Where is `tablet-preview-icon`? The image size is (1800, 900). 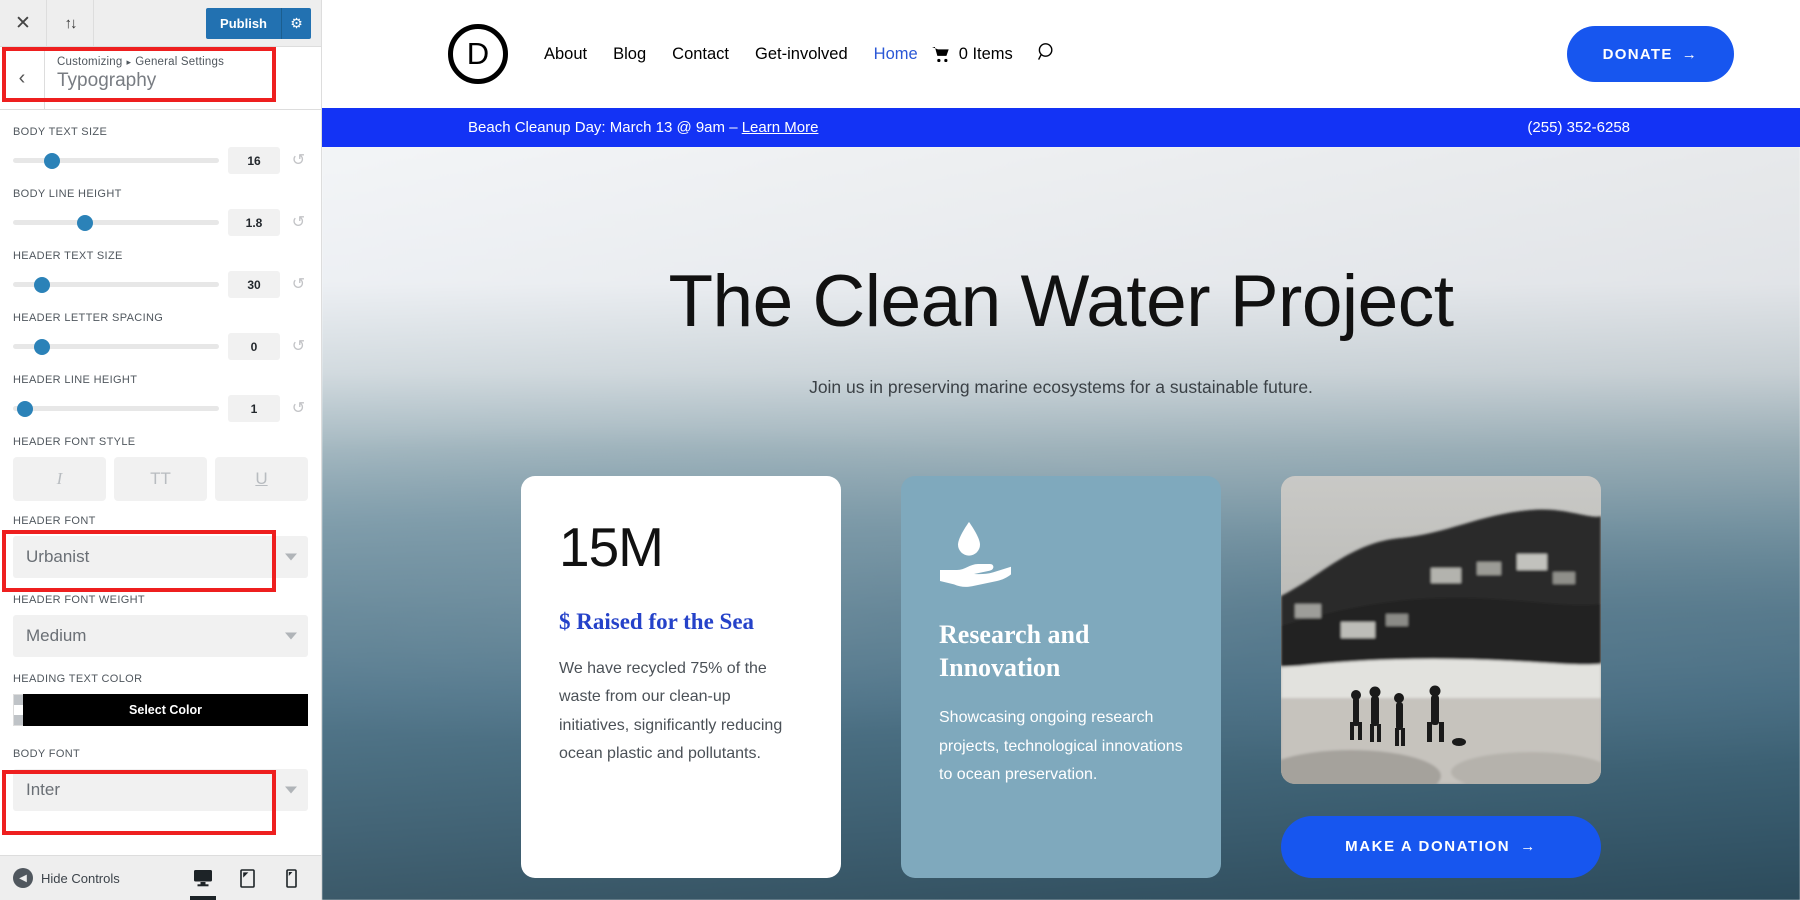 tablet-preview-icon is located at coordinates (247, 878).